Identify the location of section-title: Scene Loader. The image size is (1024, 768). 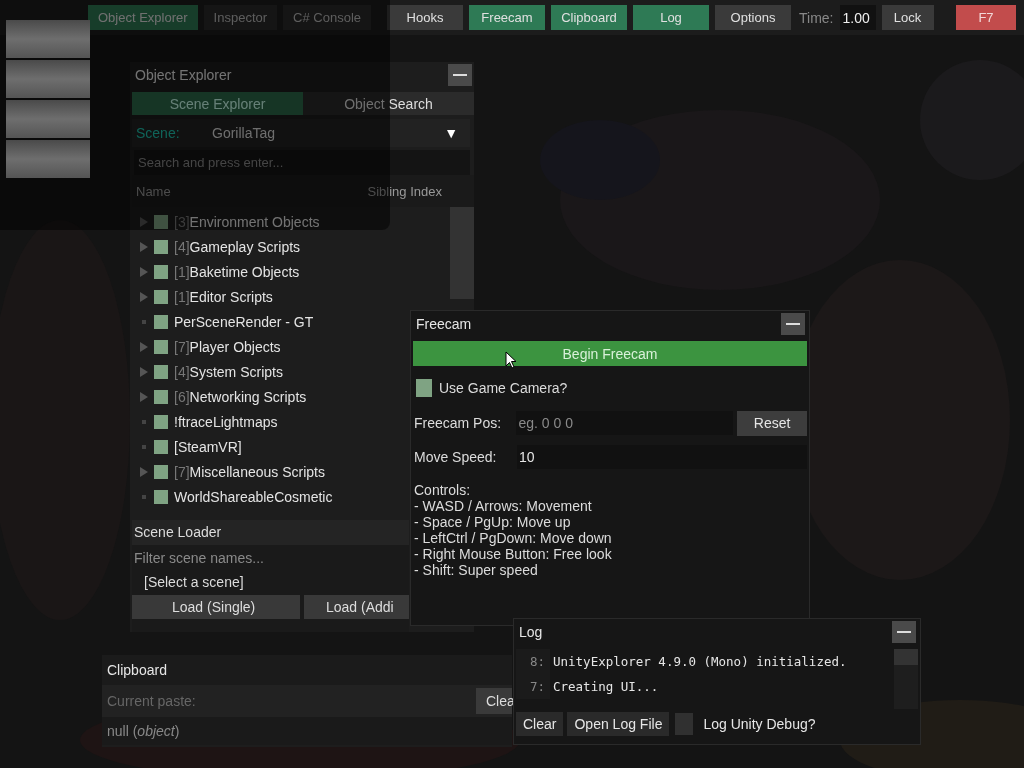
(270, 532).